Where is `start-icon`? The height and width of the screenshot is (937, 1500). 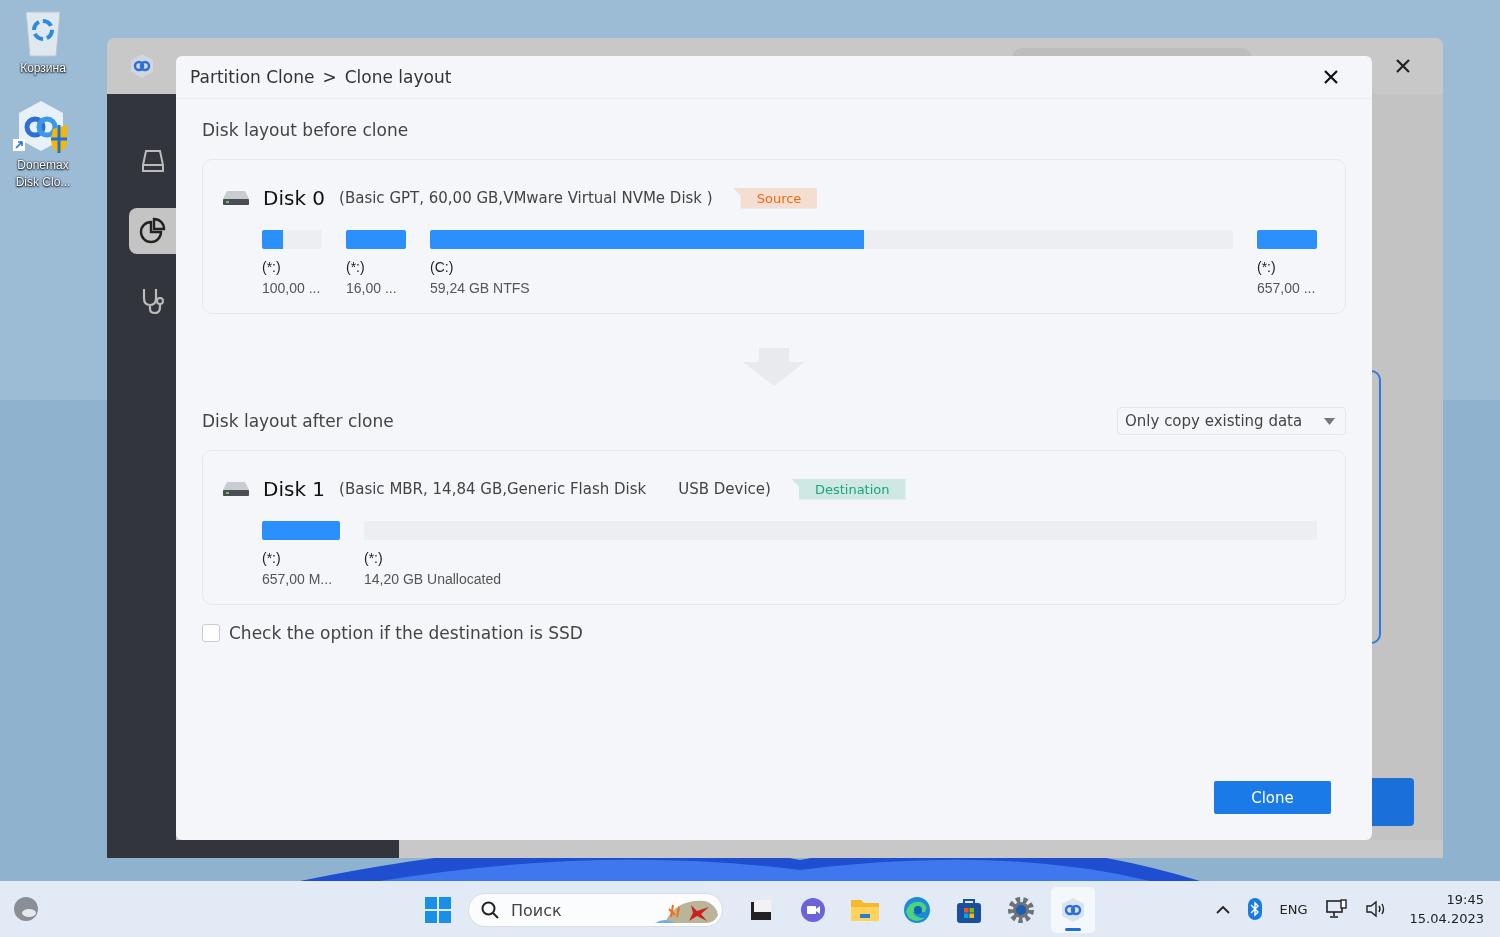
start-icon is located at coordinates (438, 910).